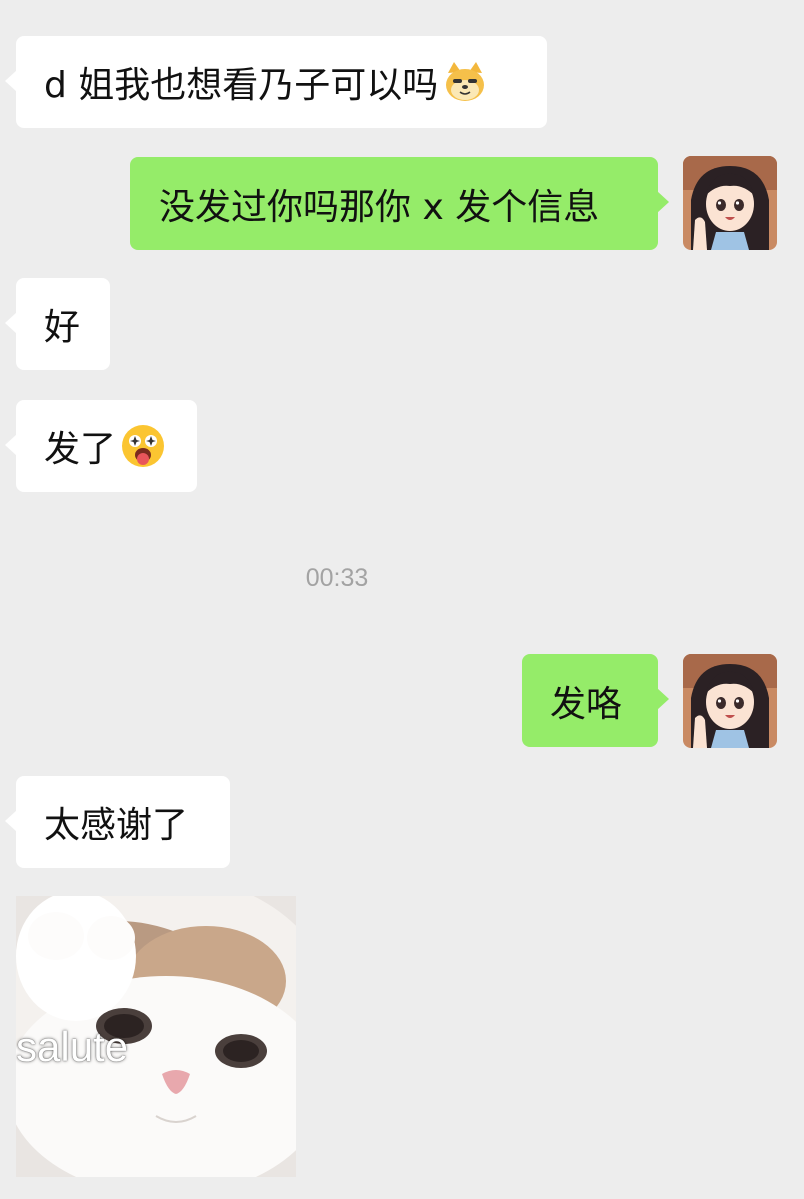 The width and height of the screenshot is (804, 1199). I want to click on incoming-message-bubble: 太感谢了, so click(117, 822).